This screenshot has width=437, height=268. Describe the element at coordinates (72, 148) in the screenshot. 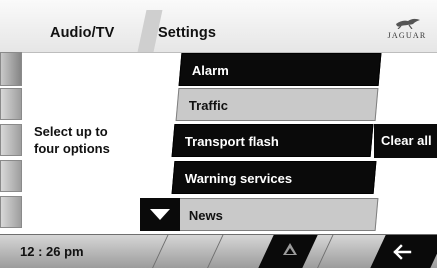

I see `instruction-line-2: four options` at that location.